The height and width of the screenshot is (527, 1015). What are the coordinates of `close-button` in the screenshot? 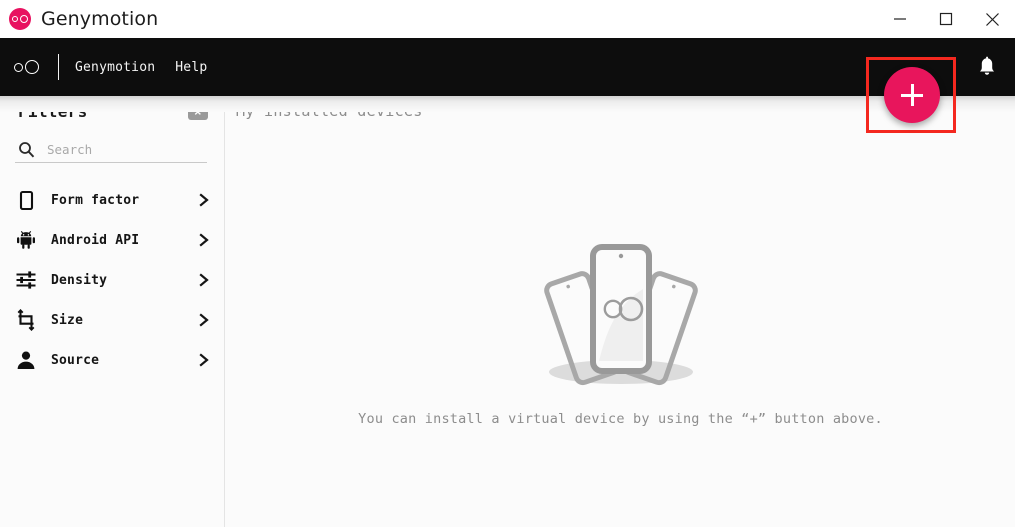 It's located at (992, 19).